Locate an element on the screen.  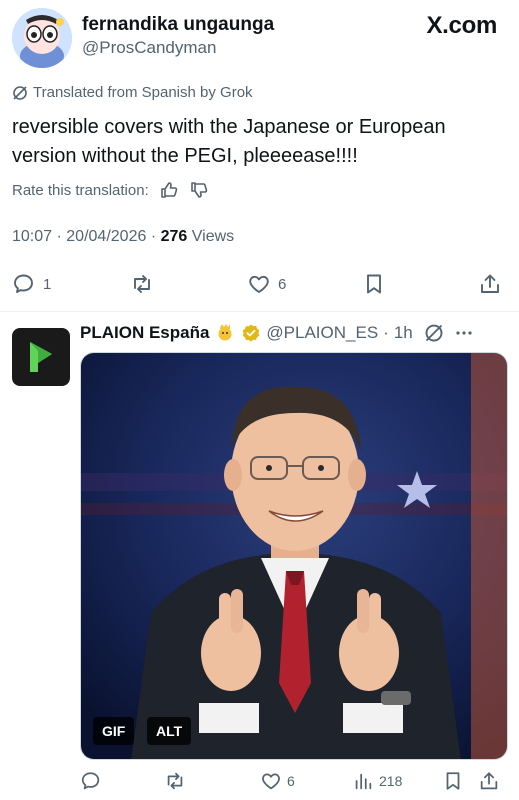
second-post-actions: 6 218 is located at coordinates (294, 781).